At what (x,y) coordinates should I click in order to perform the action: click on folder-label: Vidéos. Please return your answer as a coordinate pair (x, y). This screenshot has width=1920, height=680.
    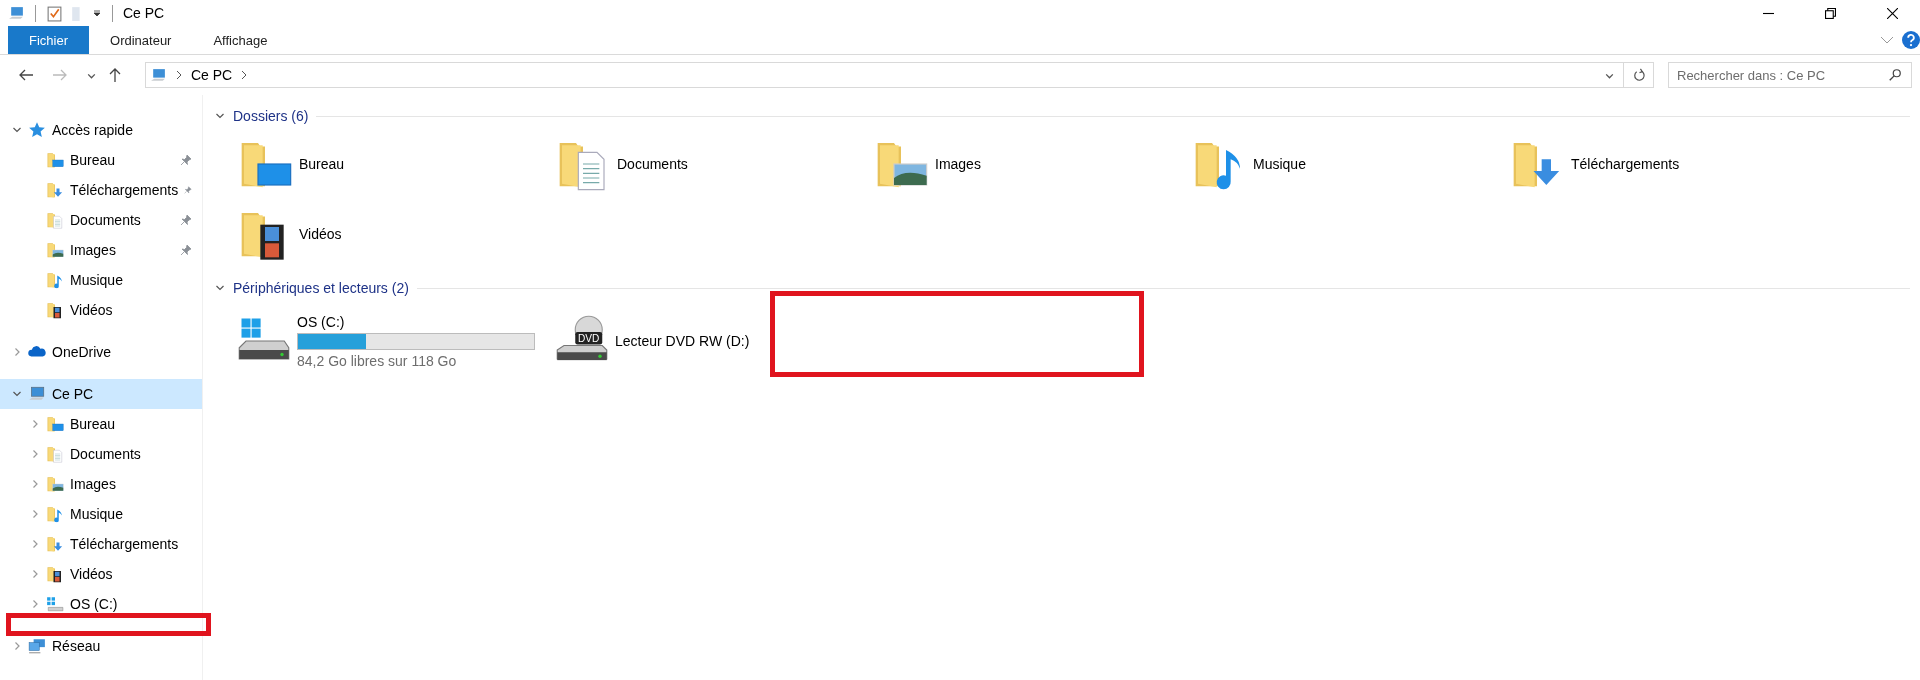
    Looking at the image, I should click on (320, 234).